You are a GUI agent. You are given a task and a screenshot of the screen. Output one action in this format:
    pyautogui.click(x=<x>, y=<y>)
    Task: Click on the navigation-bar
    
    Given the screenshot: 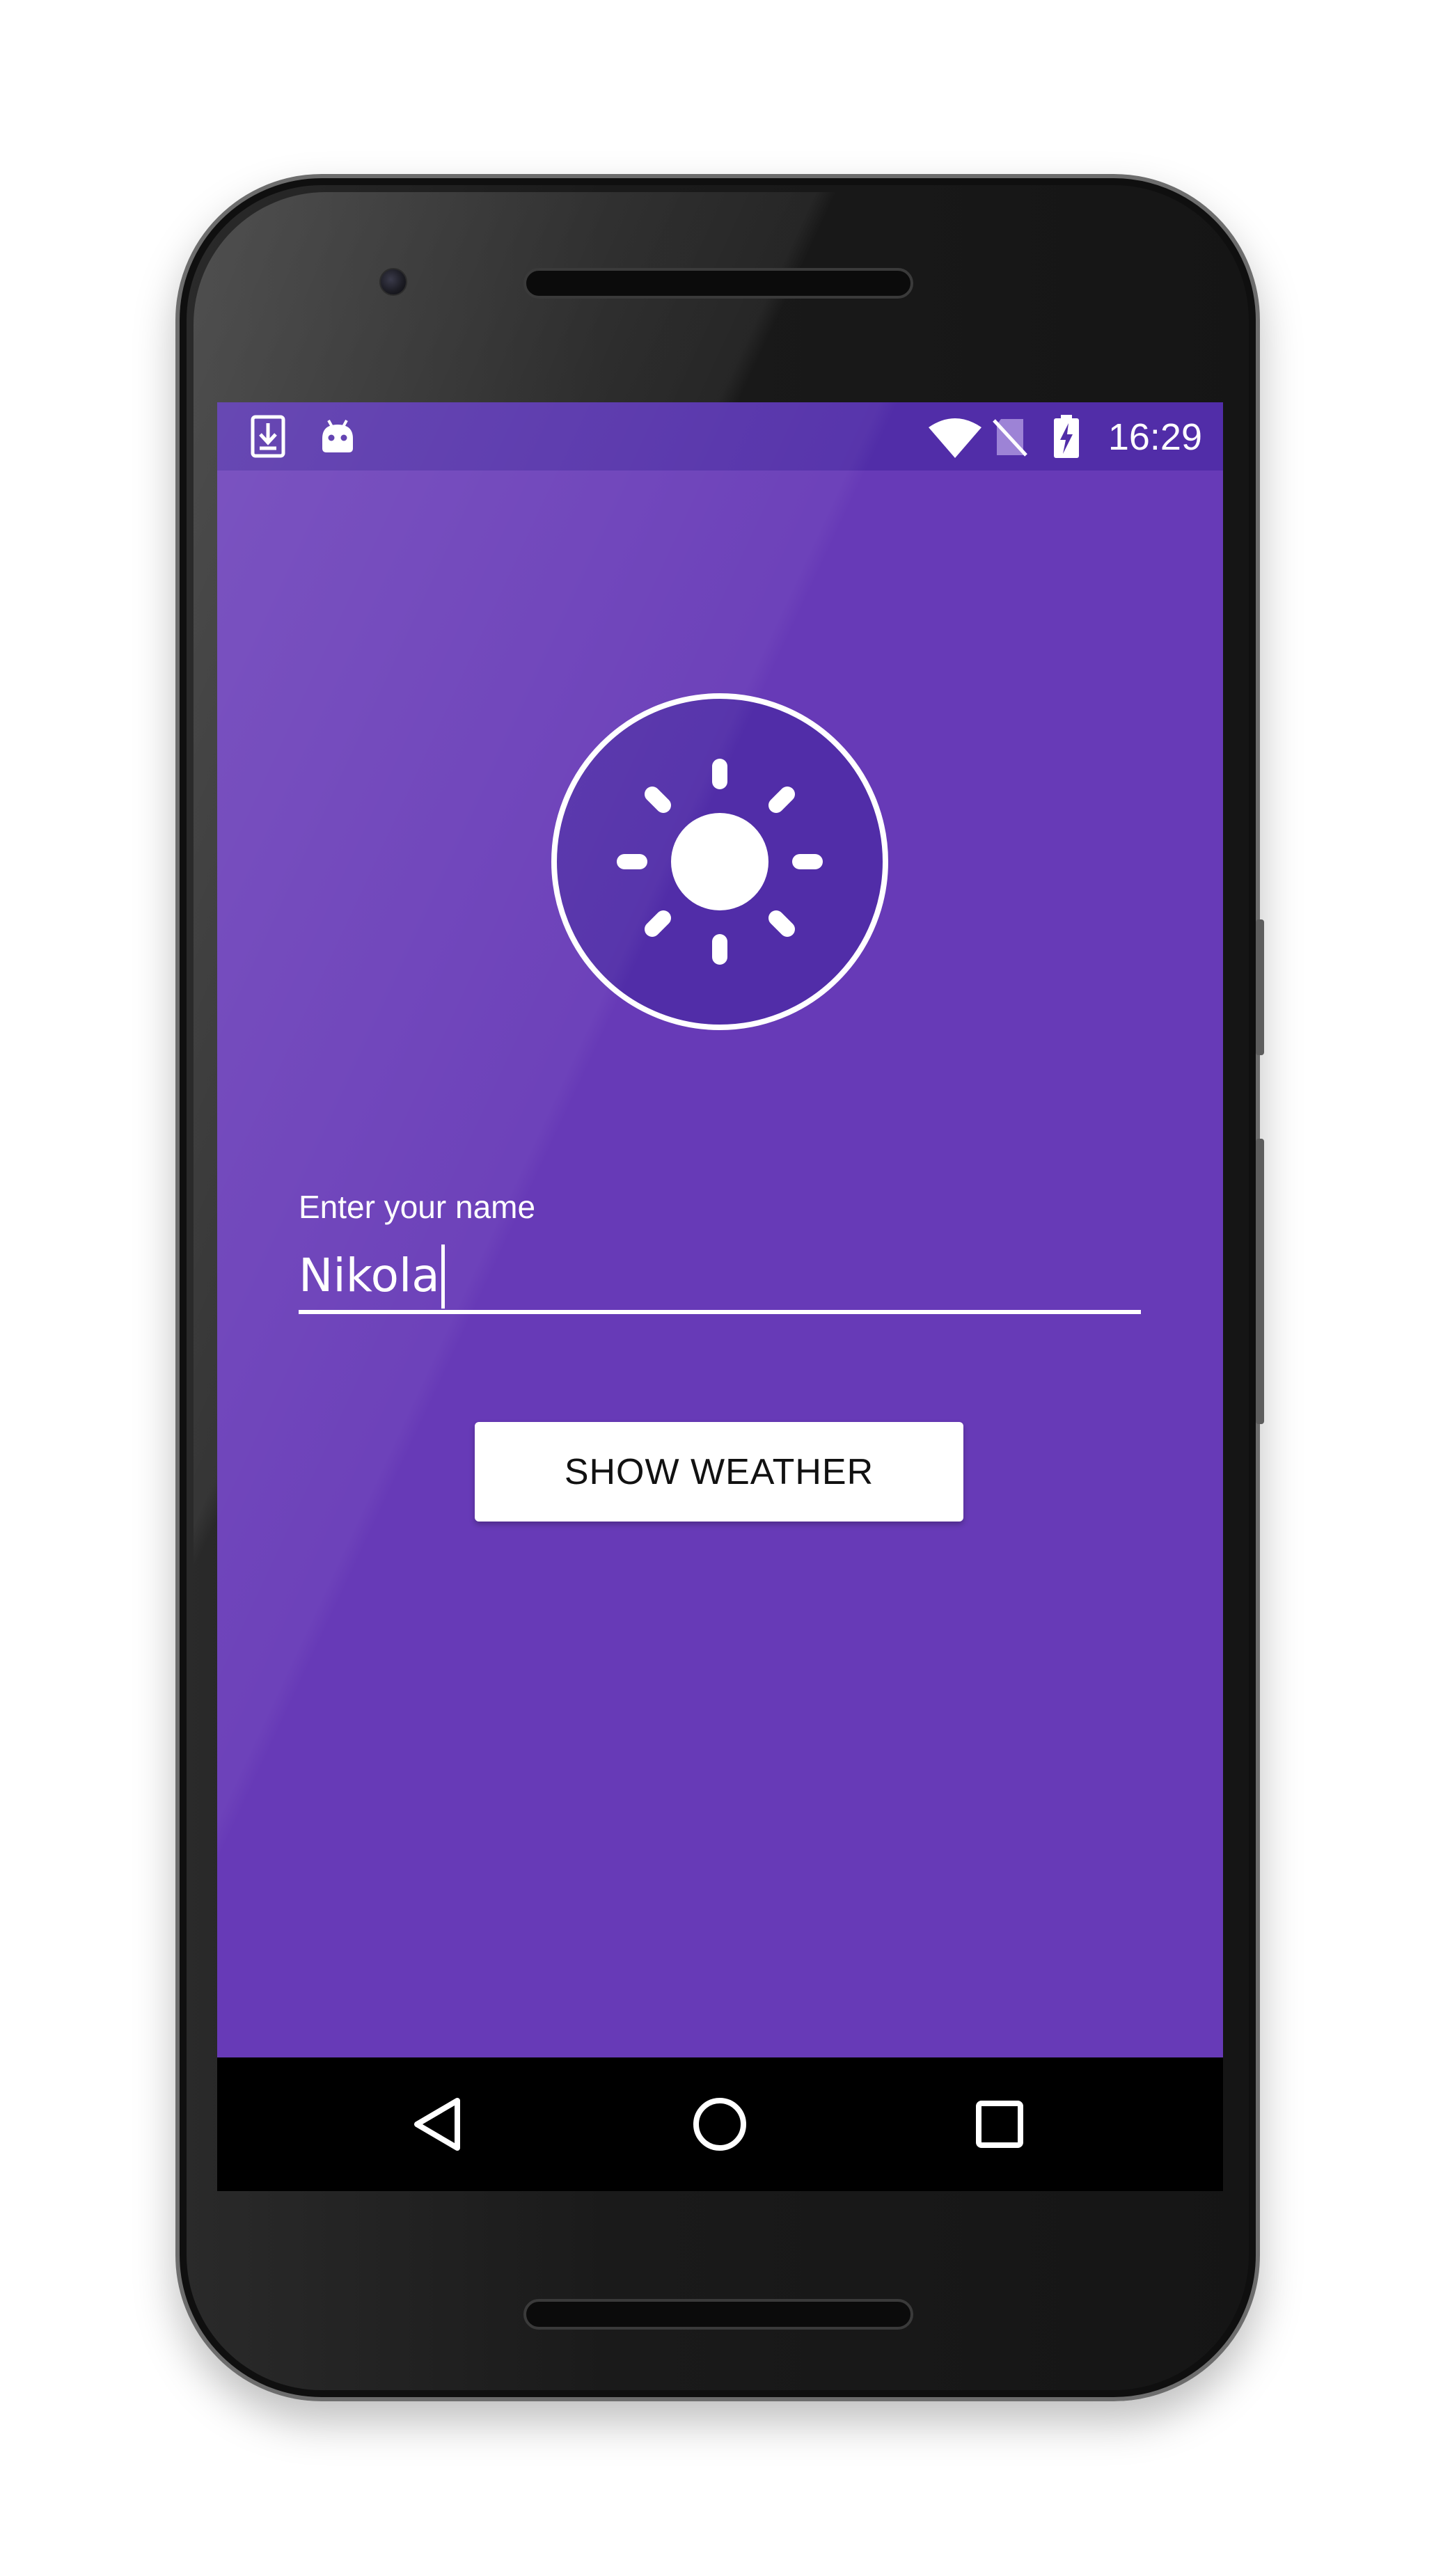 What is the action you would take?
    pyautogui.click(x=720, y=2124)
    